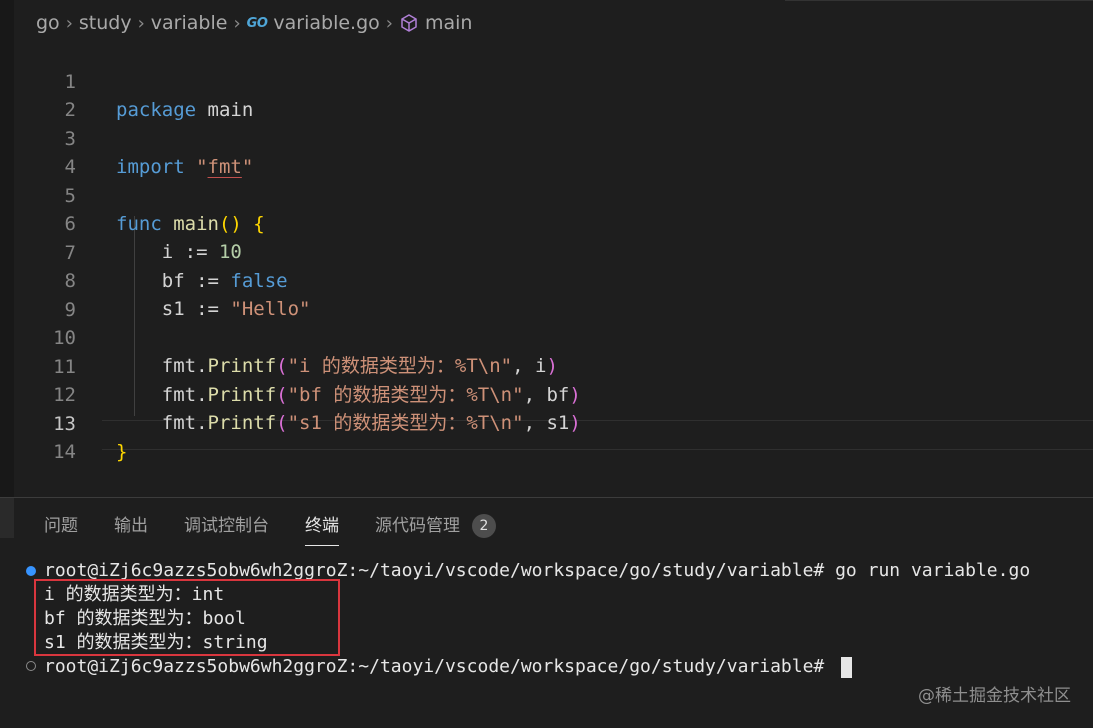 Image resolution: width=1093 pixels, height=728 pixels. Describe the element at coordinates (553, 94) in the screenshot. I see `code-line-2: 2` at that location.